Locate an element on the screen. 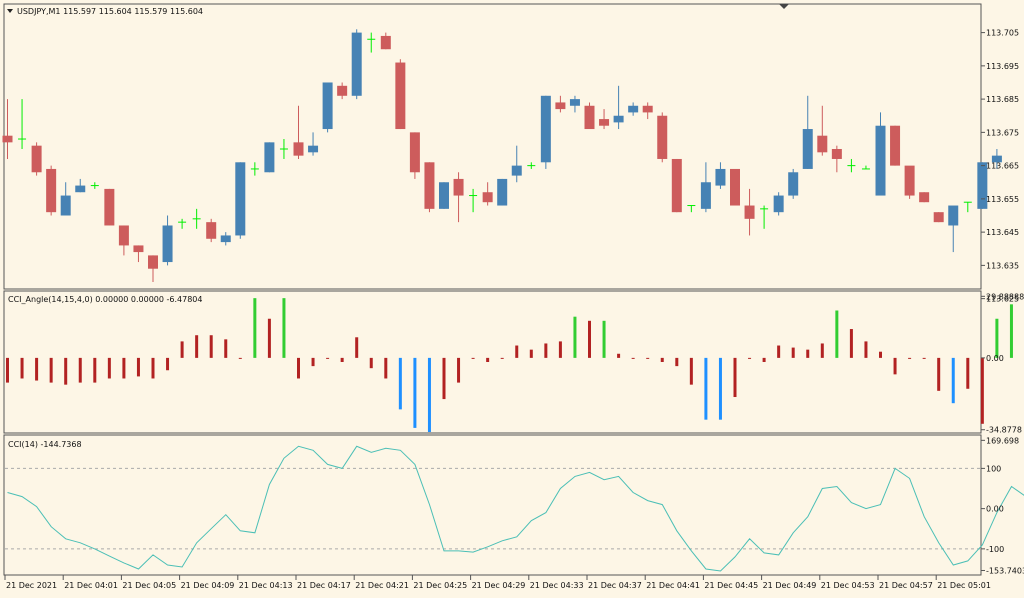  time-tick-label: 21 Dec 04:25 is located at coordinates (440, 585).